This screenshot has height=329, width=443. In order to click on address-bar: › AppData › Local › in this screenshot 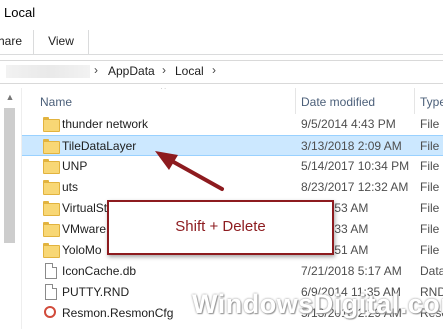, I will do `click(221, 71)`.